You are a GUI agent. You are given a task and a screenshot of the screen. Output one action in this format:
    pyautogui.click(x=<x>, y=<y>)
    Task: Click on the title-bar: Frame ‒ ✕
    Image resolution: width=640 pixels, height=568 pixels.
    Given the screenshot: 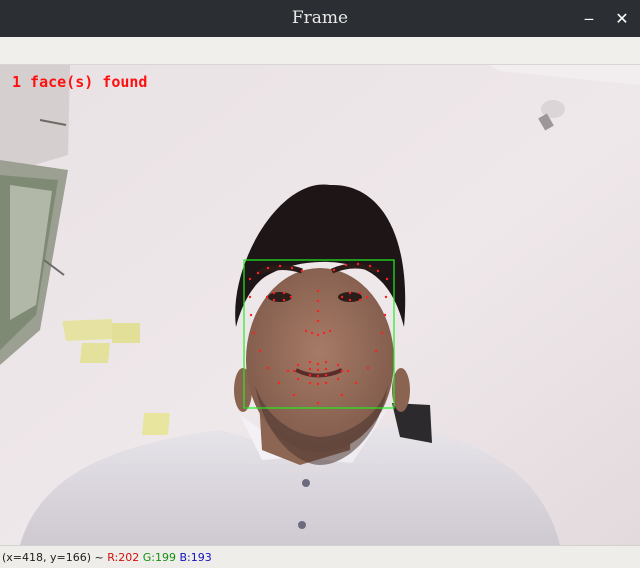 What is the action you would take?
    pyautogui.click(x=320, y=18)
    